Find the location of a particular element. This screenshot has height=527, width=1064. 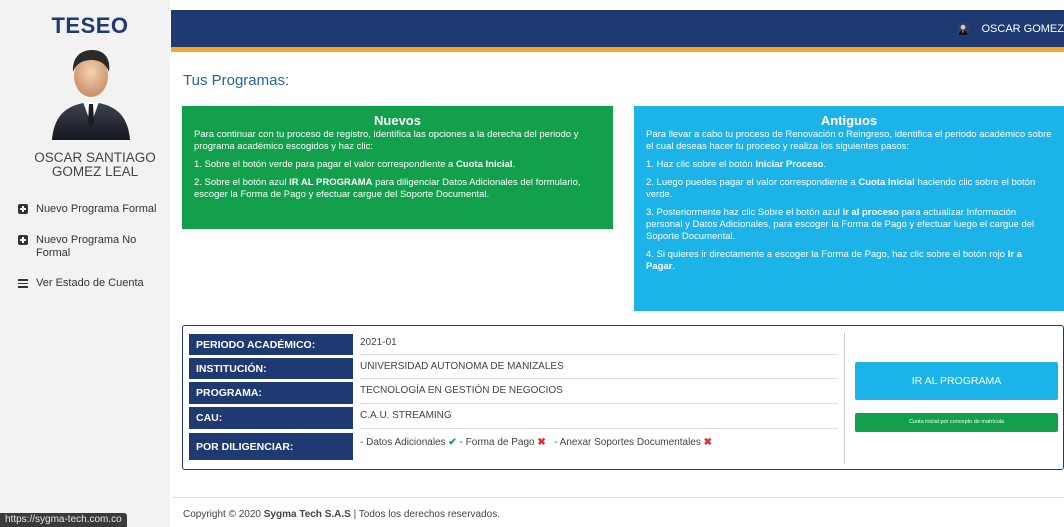

sidebar-item-ver-estado-de-cuenta: Ver Estado de Cuenta is located at coordinates (75, 283).